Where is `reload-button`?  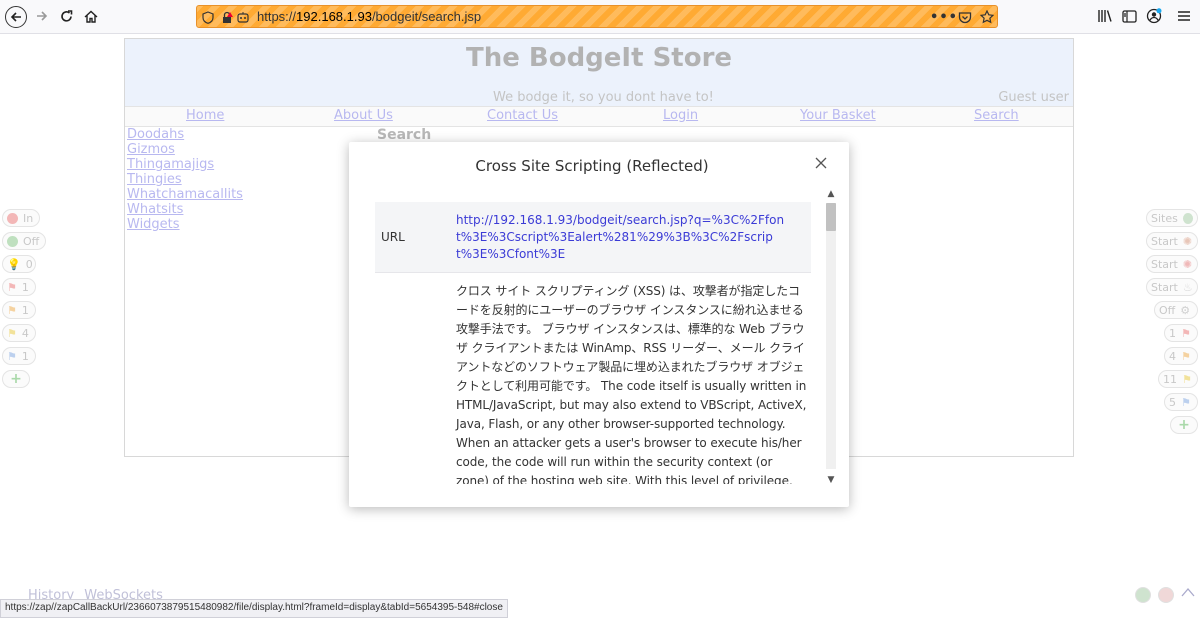
reload-button is located at coordinates (66, 16).